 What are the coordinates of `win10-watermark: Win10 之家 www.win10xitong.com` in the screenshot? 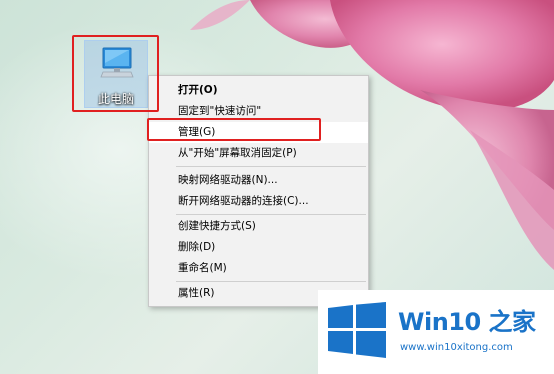 It's located at (436, 332).